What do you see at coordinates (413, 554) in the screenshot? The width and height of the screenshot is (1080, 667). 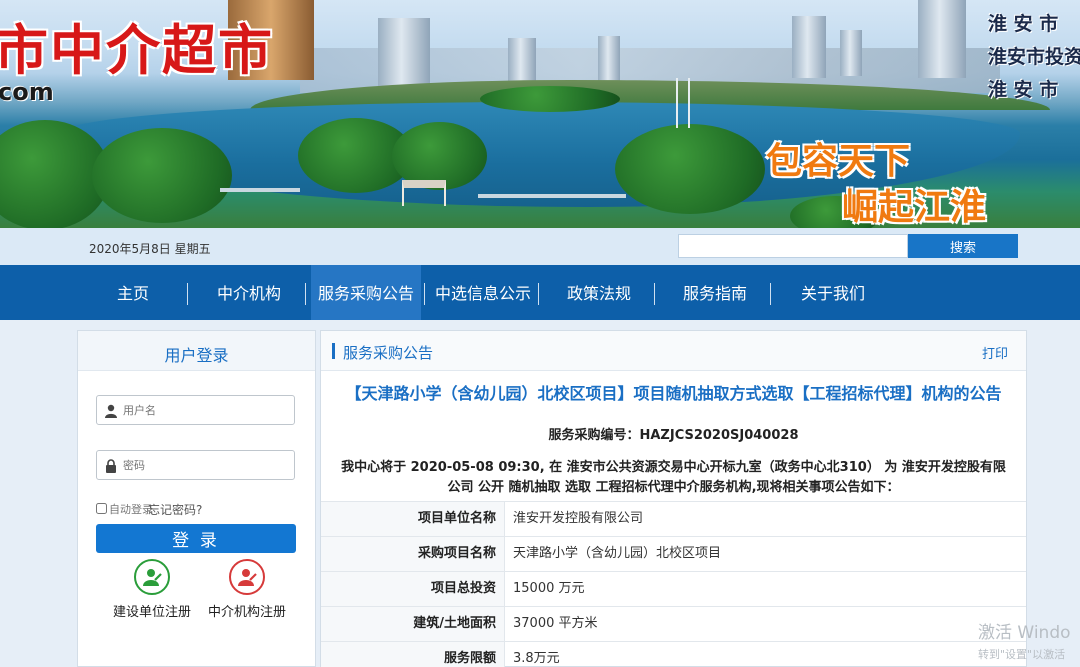 I see `row-label: 采购项目名称` at bounding box center [413, 554].